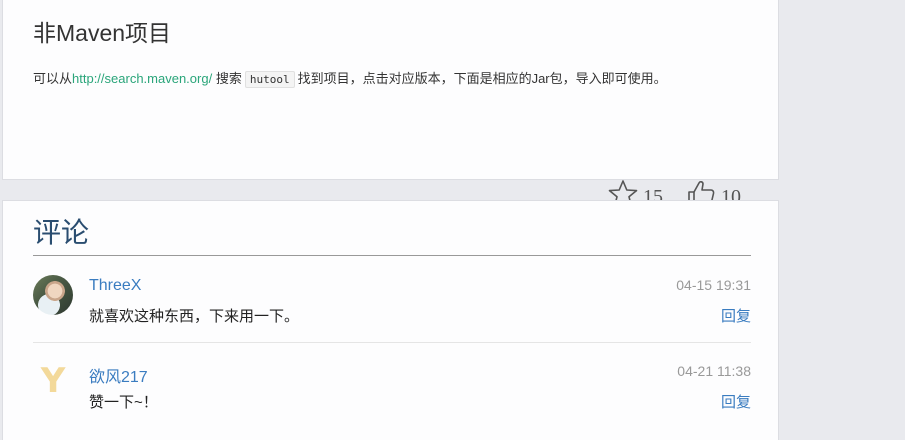 Image resolution: width=905 pixels, height=440 pixels. I want to click on comment-time: 04-21 11:38, so click(714, 371).